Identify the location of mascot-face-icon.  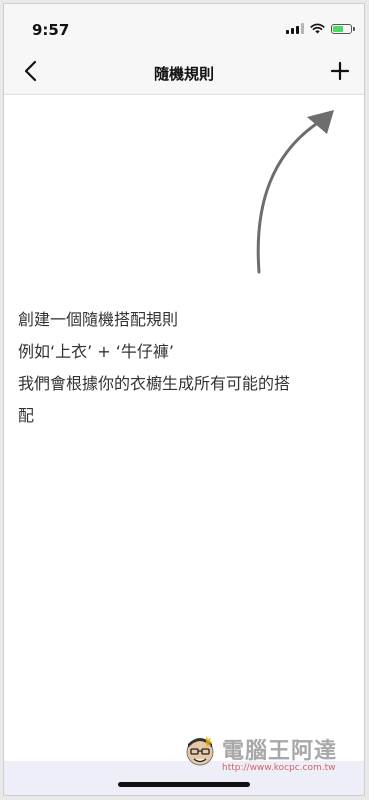
(200, 751).